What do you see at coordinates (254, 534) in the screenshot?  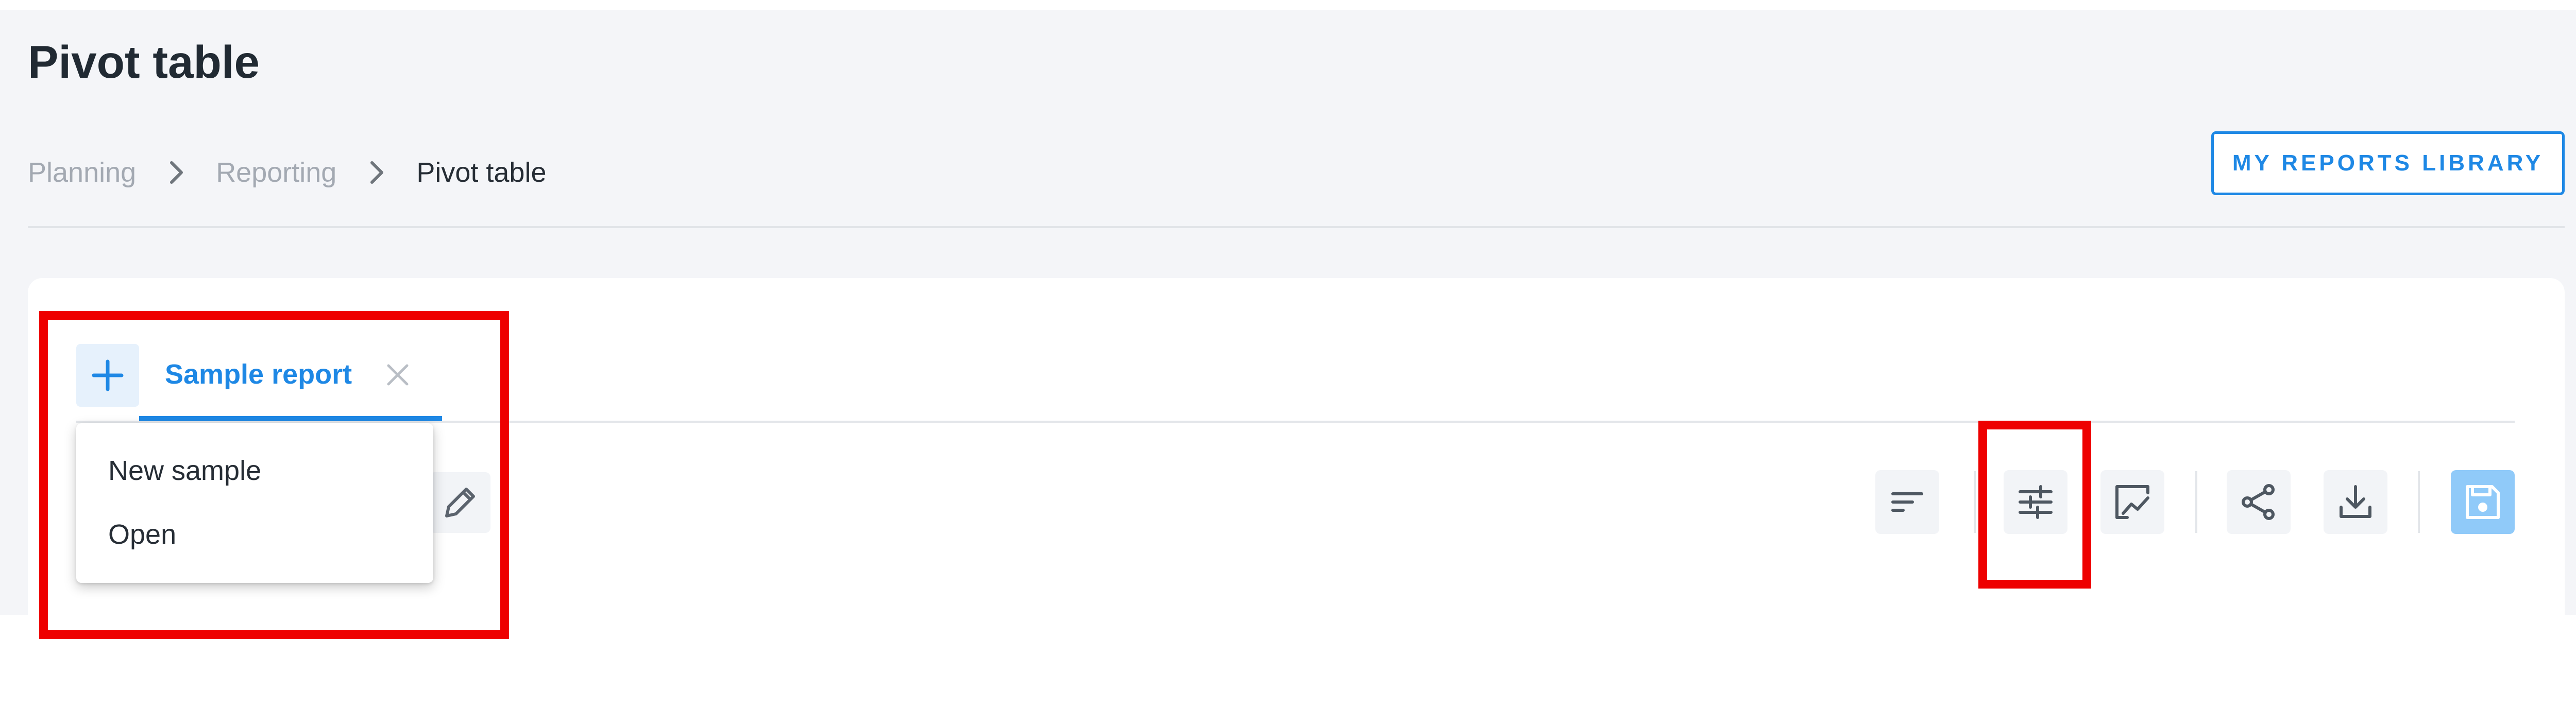 I see `menu-item-open: Open` at bounding box center [254, 534].